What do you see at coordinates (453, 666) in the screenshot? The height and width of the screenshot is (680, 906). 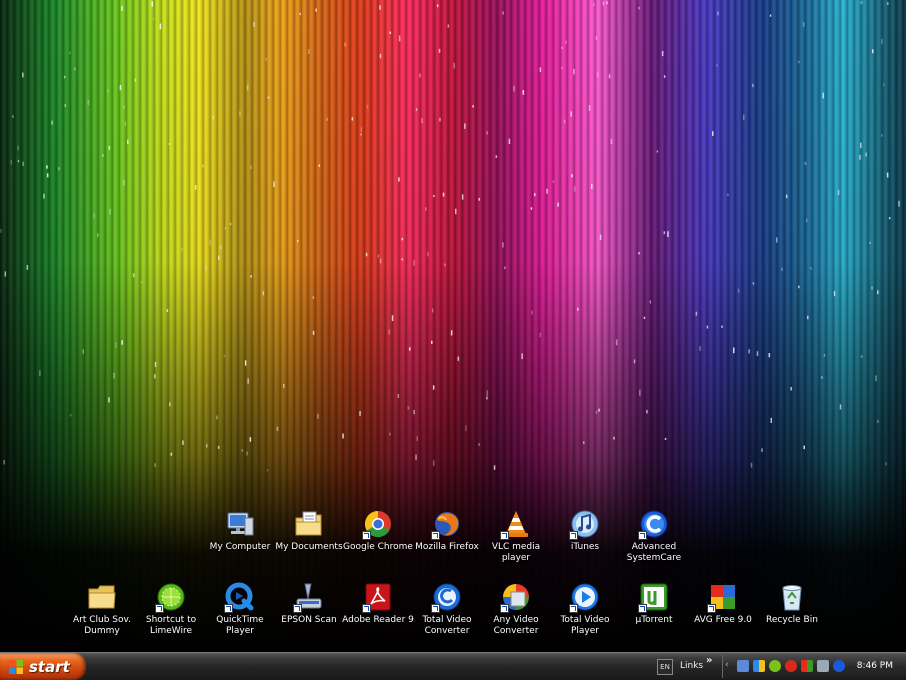 I see `taskbar: start EN Links » ‹ 8:46 PM` at bounding box center [453, 666].